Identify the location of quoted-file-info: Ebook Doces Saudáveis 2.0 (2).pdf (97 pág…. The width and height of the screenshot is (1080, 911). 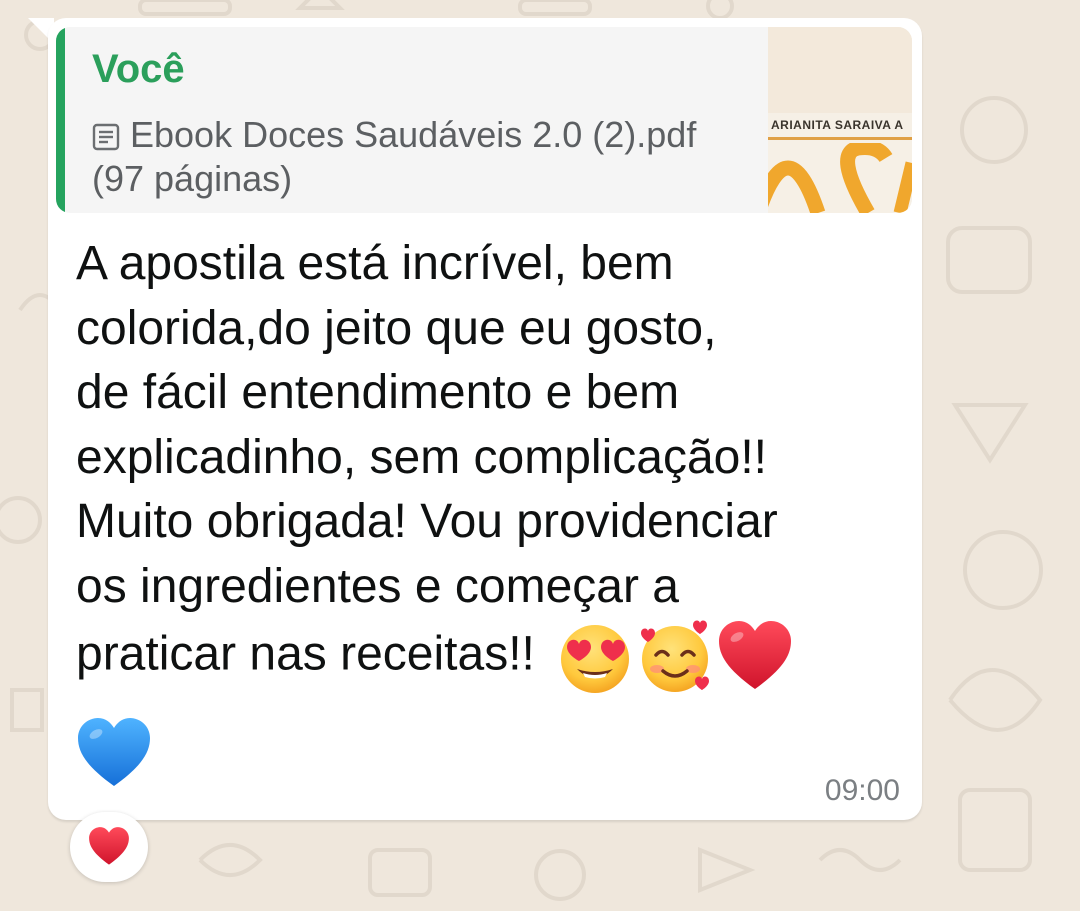
(427, 157).